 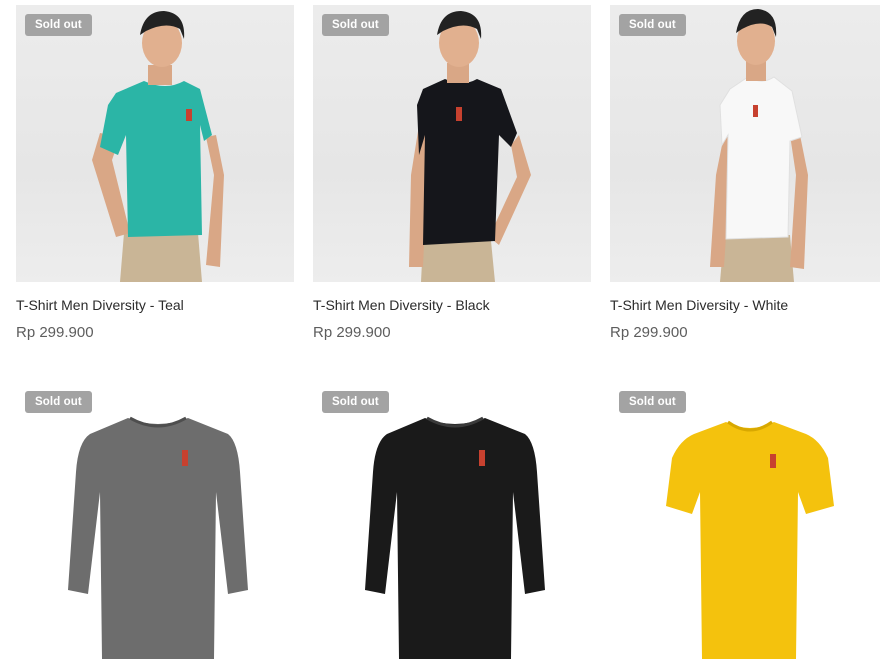 What do you see at coordinates (452, 305) in the screenshot?
I see `product-name: T-Shirt Men Diversity - Black` at bounding box center [452, 305].